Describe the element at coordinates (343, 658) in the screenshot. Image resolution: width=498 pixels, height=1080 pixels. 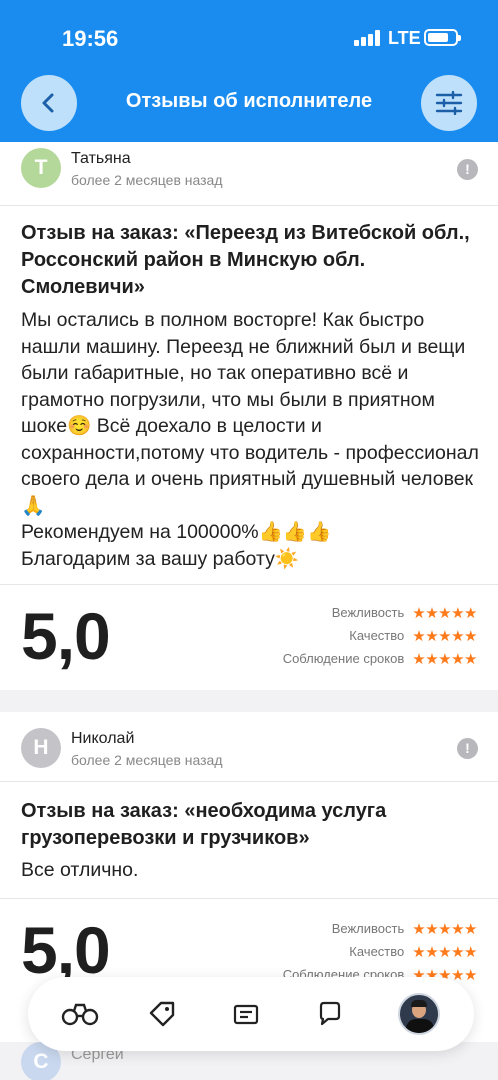
I see `rating-label: Соблюдение сроков` at that location.